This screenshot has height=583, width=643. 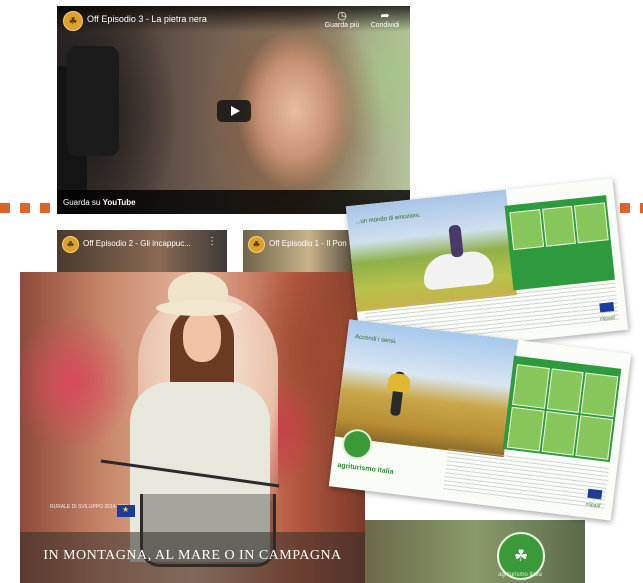 I want to click on youtube-logo: YouTube, so click(x=119, y=202).